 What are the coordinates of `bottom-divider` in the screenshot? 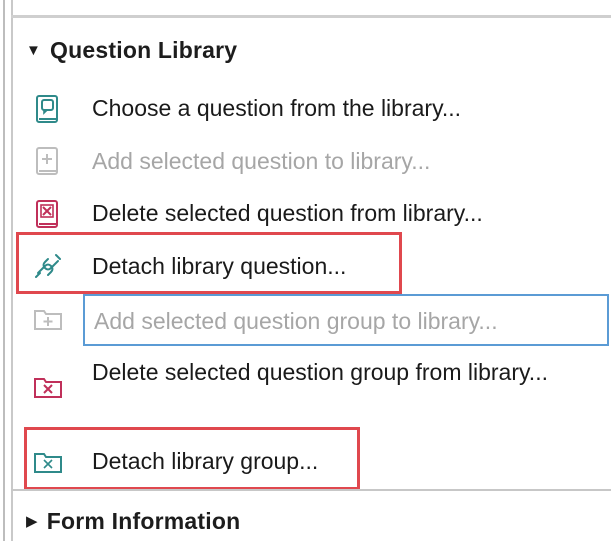 It's located at (311, 490).